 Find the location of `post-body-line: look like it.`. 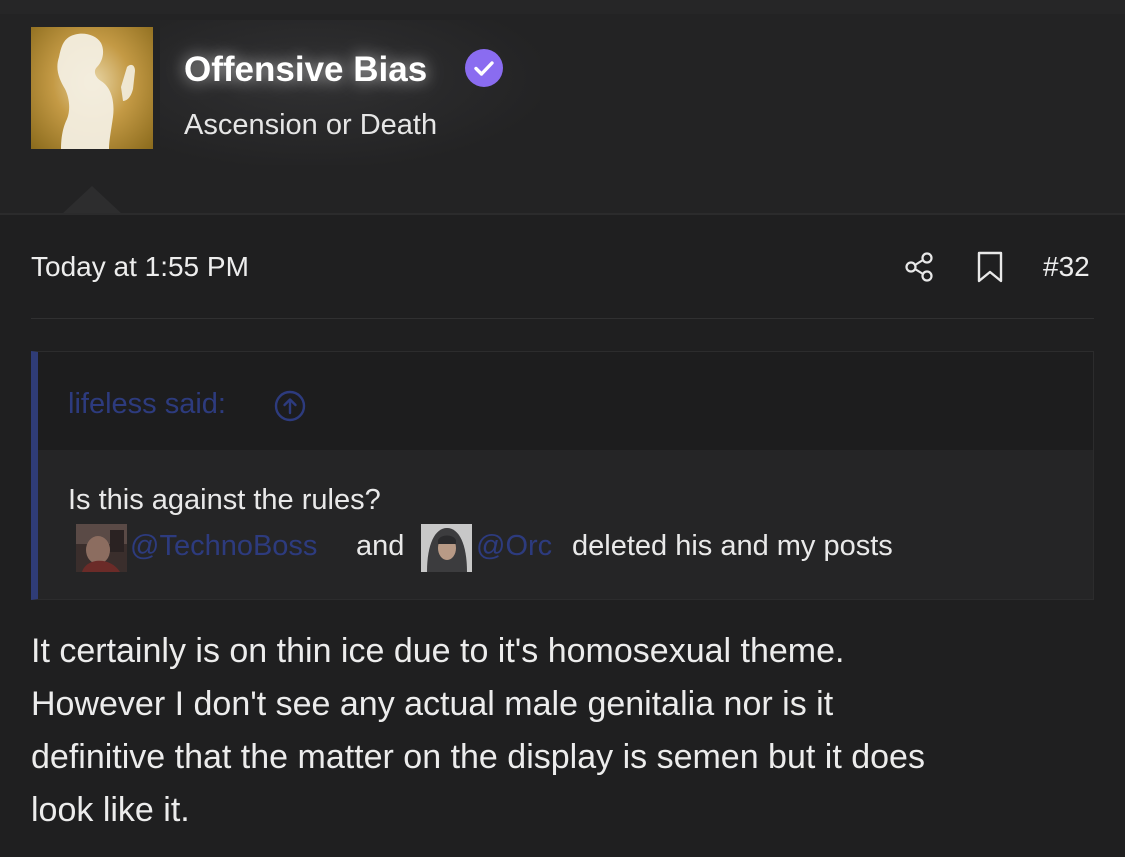

post-body-line: look like it. is located at coordinates (110, 810).